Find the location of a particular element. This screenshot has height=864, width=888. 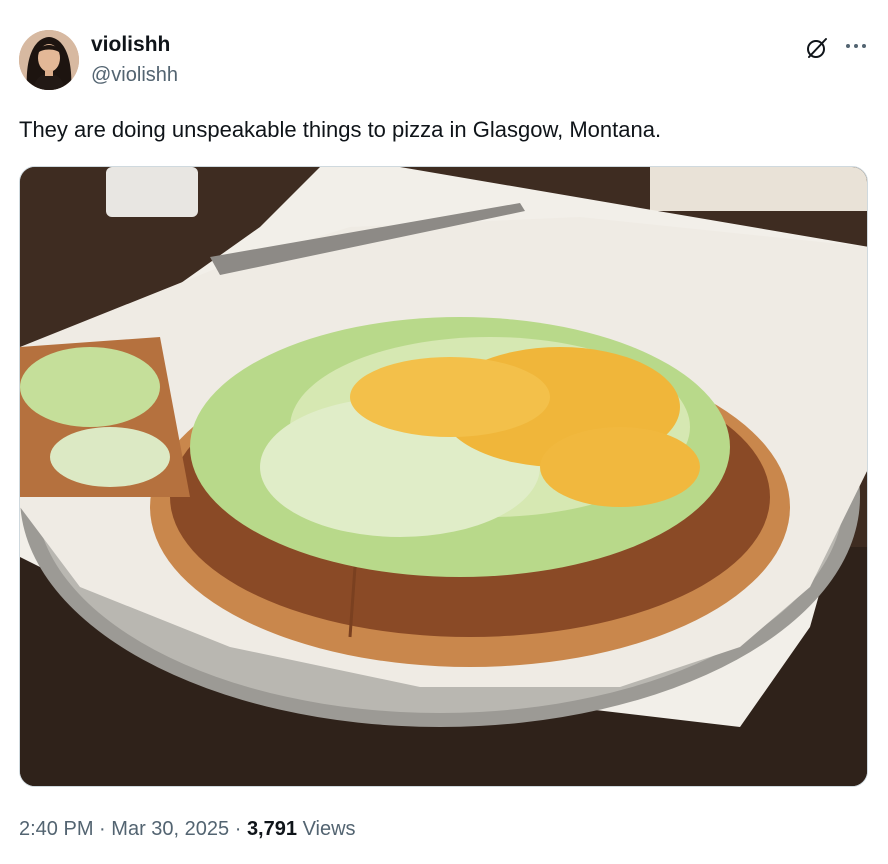

views-label: Views is located at coordinates (329, 829).